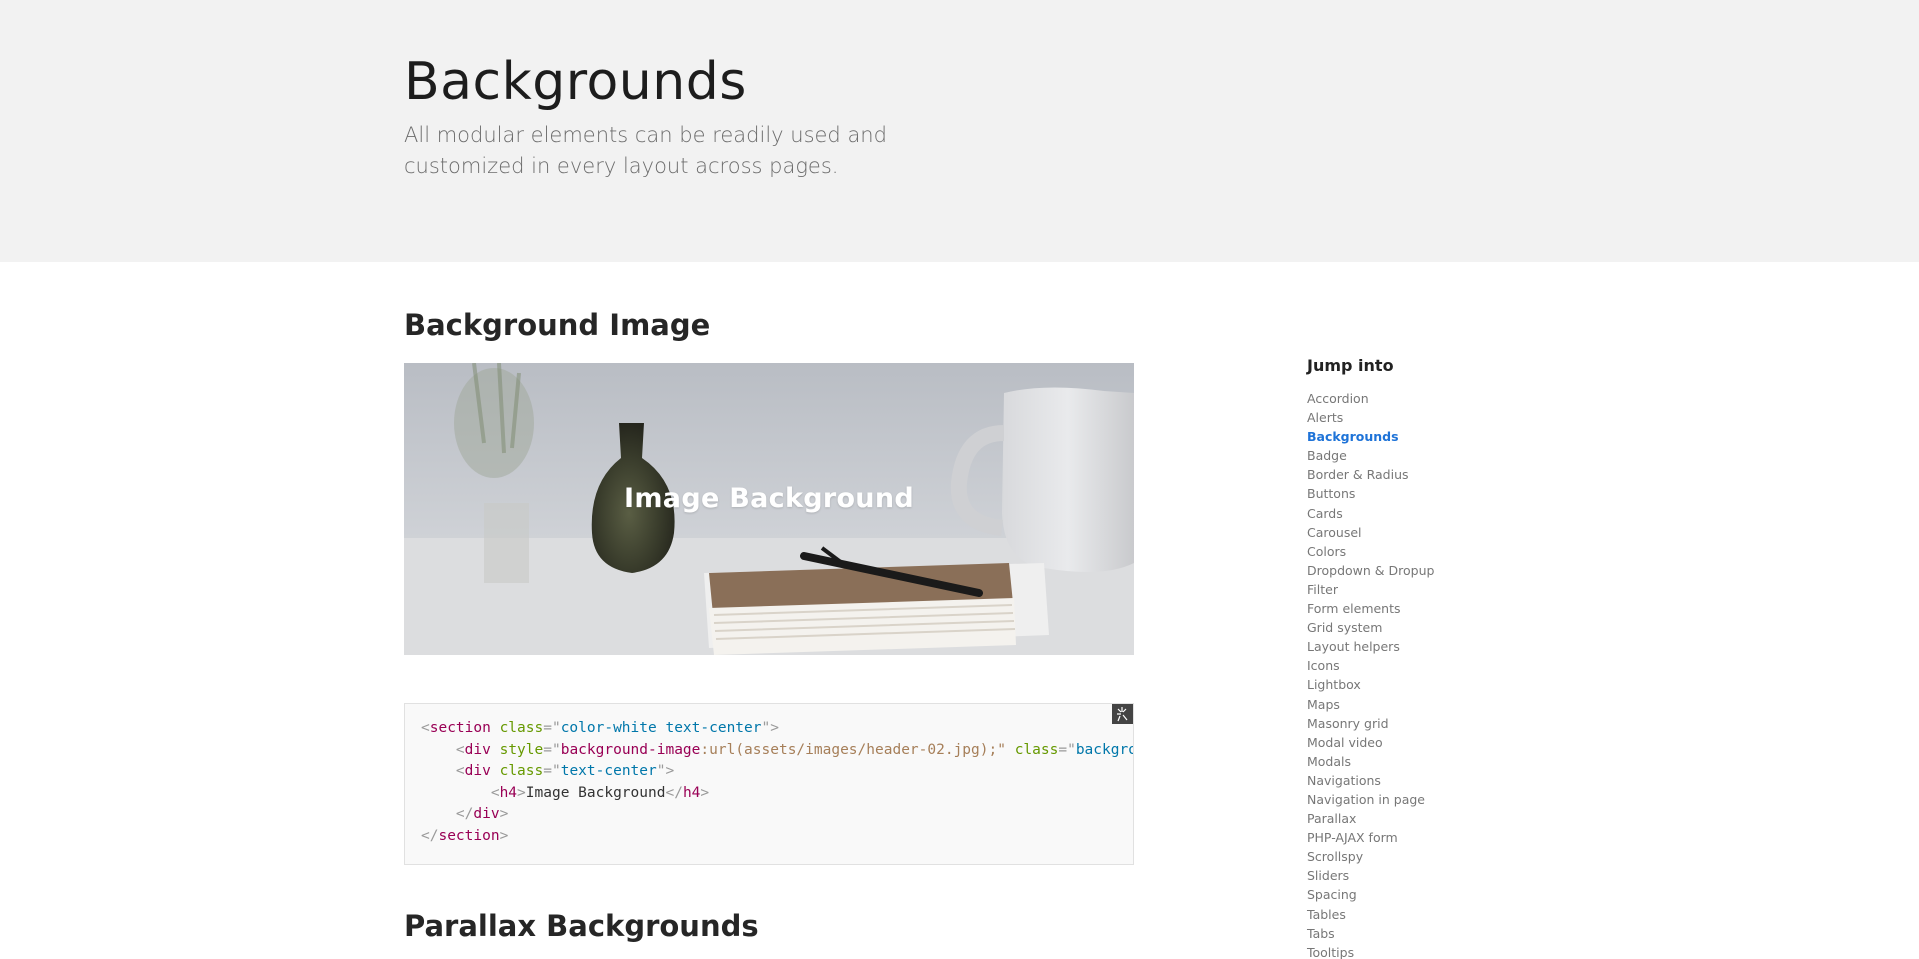 Image resolution: width=1919 pixels, height=959 pixels. What do you see at coordinates (581, 926) in the screenshot?
I see `section-title-parallax: Parallax Backgrounds` at bounding box center [581, 926].